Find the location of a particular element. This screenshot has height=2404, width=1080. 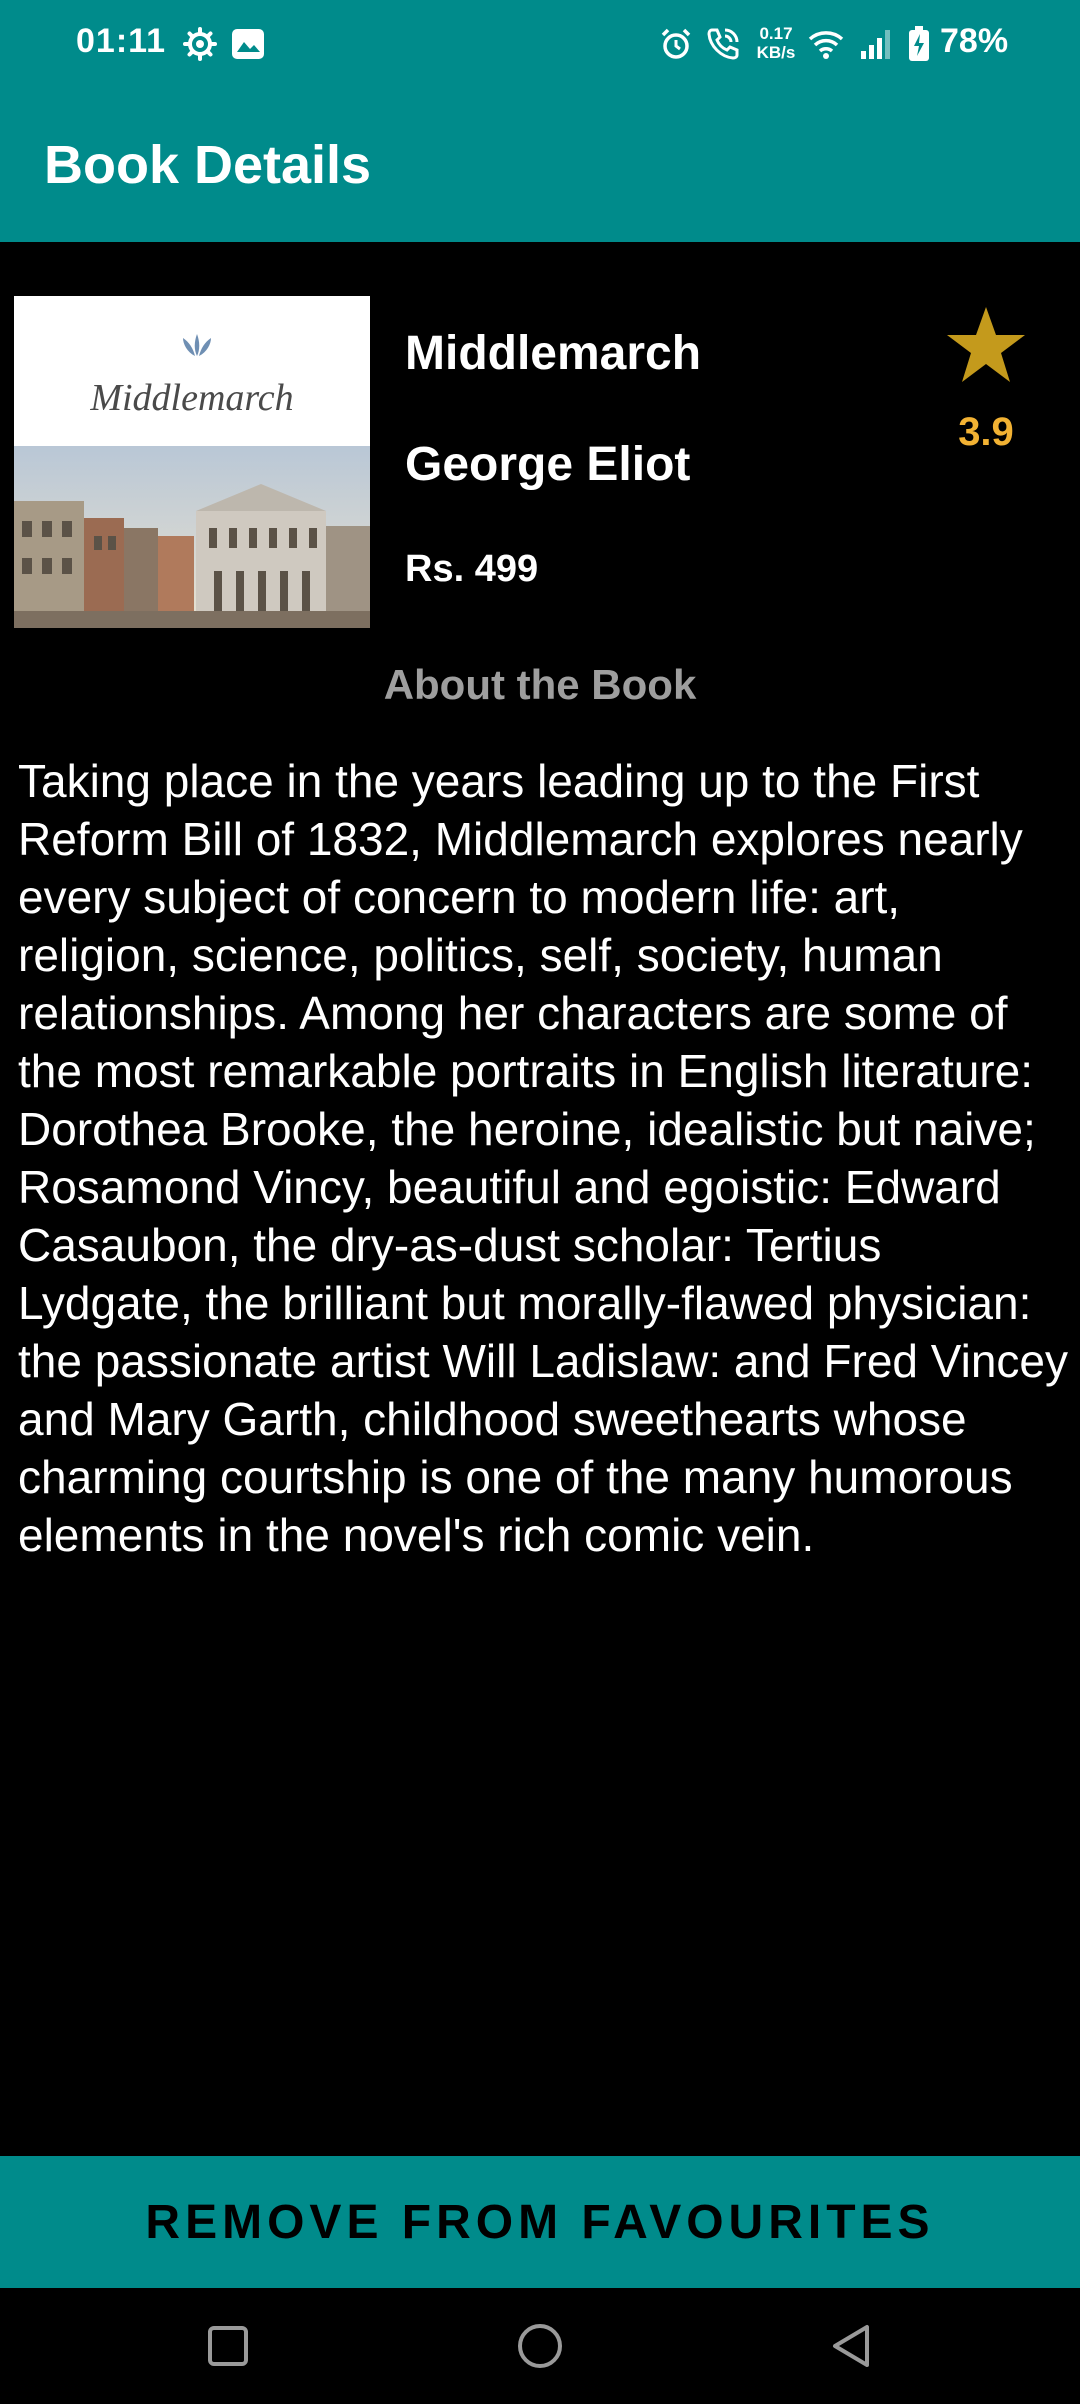

settings-icon is located at coordinates (200, 44).